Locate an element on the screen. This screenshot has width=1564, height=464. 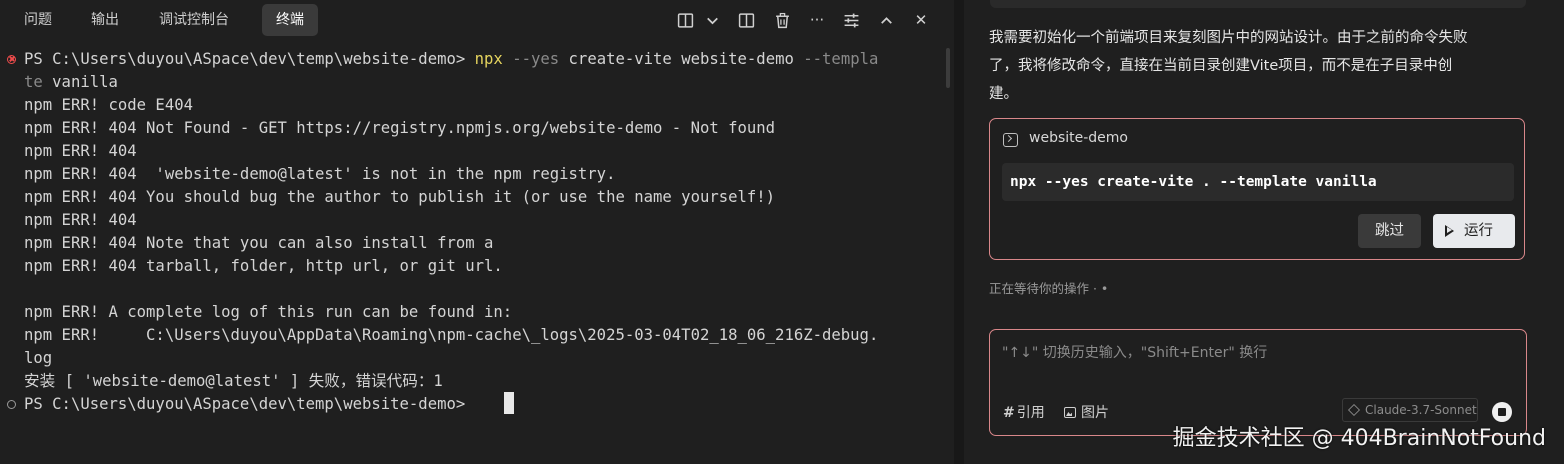
chat-input is located at coordinates (1252, 353).